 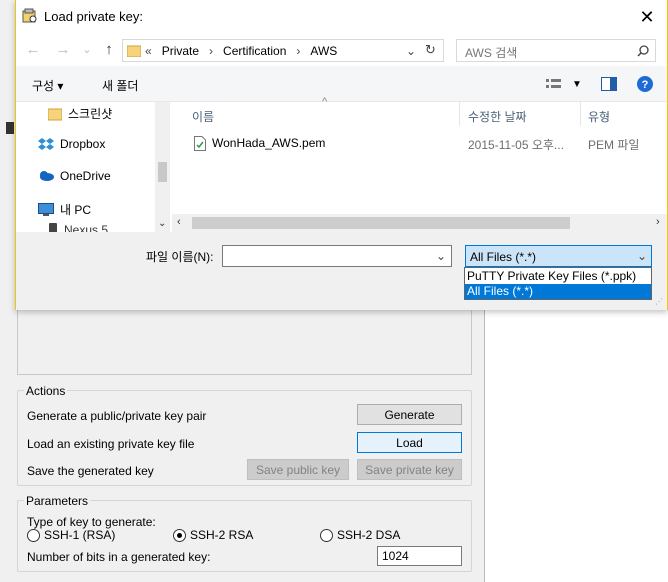 I want to click on radio-label: SSH-1 (RSA), so click(x=80, y=535).